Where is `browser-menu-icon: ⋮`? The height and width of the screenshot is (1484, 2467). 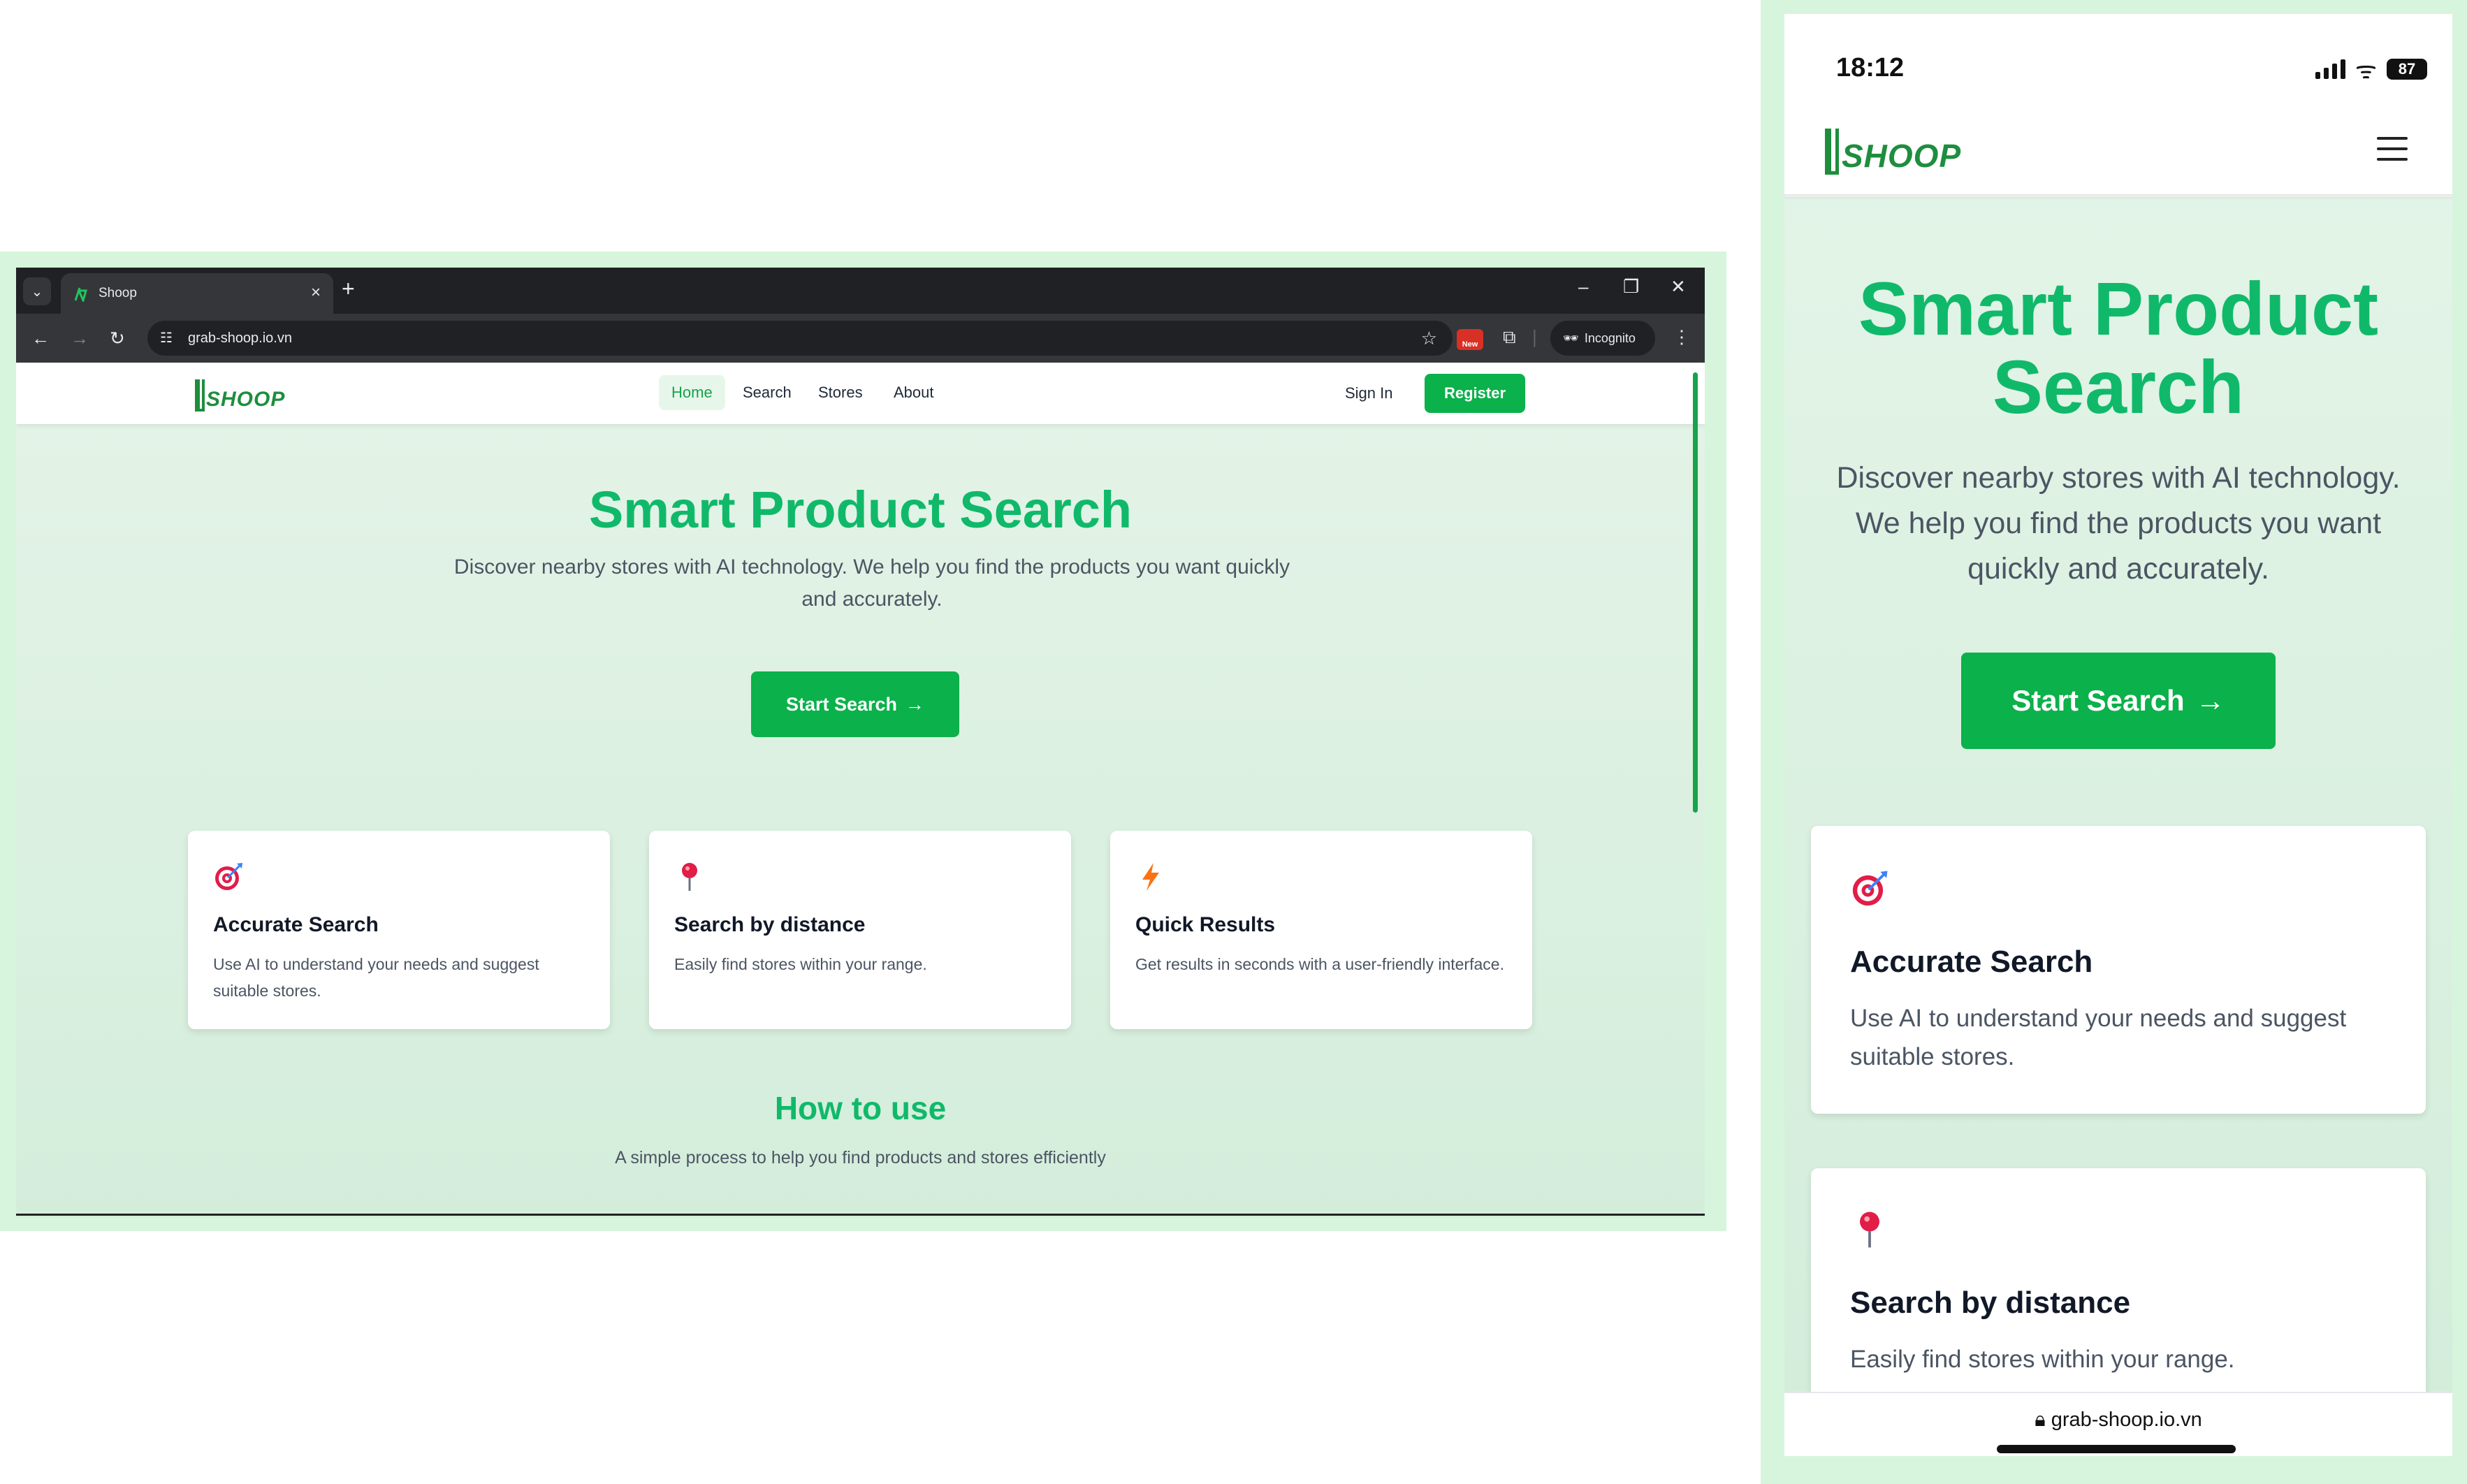
browser-menu-icon: ⋮ is located at coordinates (1682, 337).